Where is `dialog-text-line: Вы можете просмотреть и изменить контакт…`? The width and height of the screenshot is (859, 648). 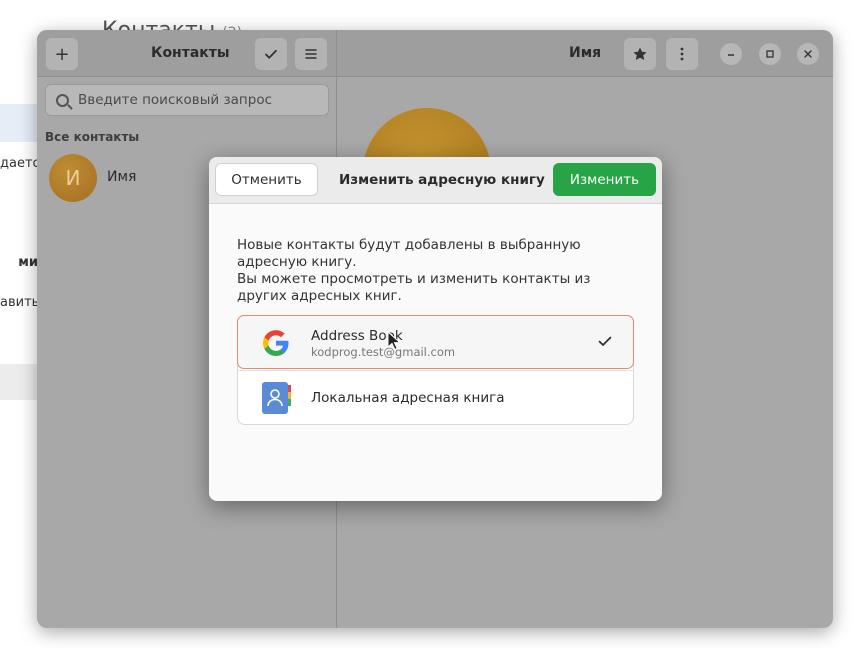
dialog-text-line: Вы можете просмотреть и изменить контакт… is located at coordinates (414, 287).